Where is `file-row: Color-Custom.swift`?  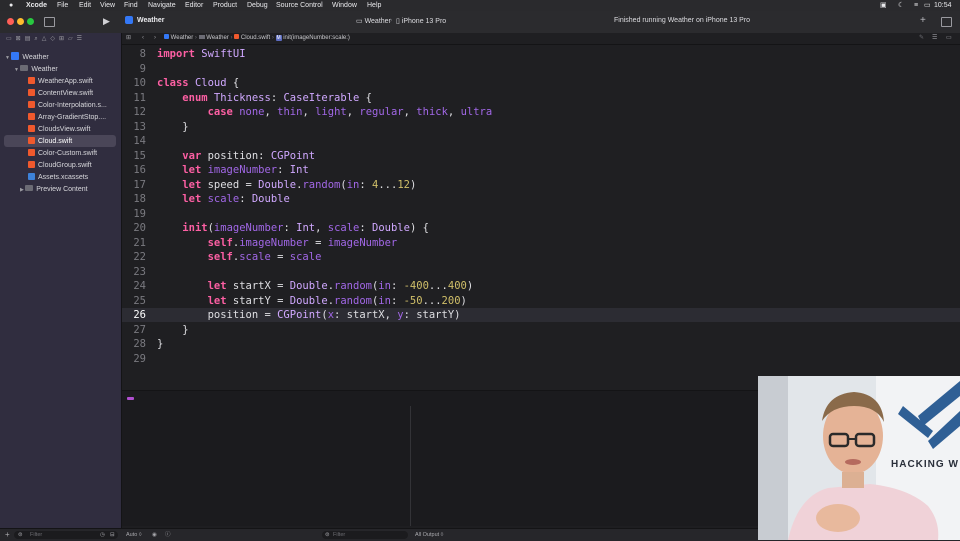
file-row: Color-Custom.swift is located at coordinates (72, 153).